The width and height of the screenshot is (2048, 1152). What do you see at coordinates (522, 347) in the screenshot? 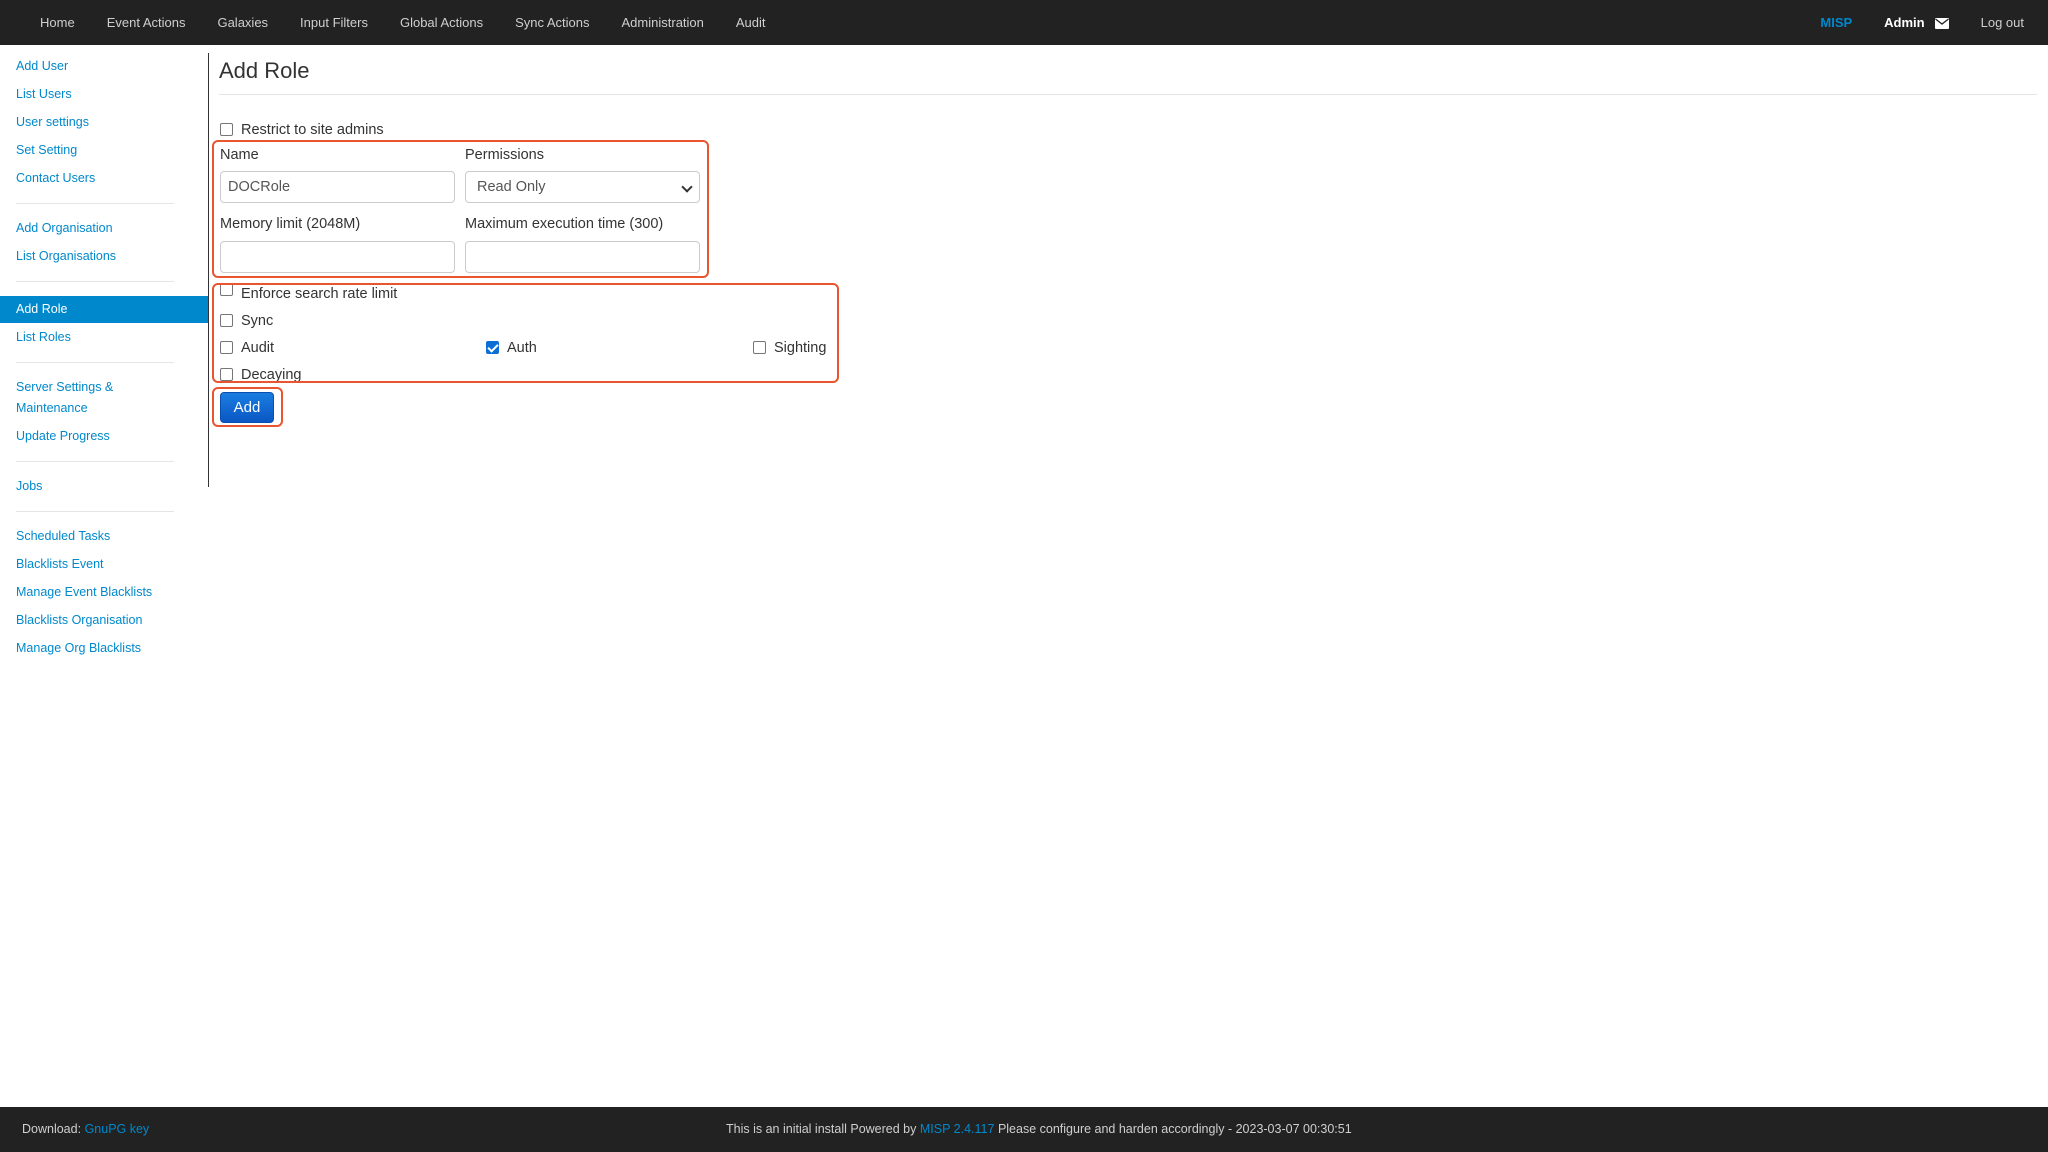
I see `auth-label: Auth` at bounding box center [522, 347].